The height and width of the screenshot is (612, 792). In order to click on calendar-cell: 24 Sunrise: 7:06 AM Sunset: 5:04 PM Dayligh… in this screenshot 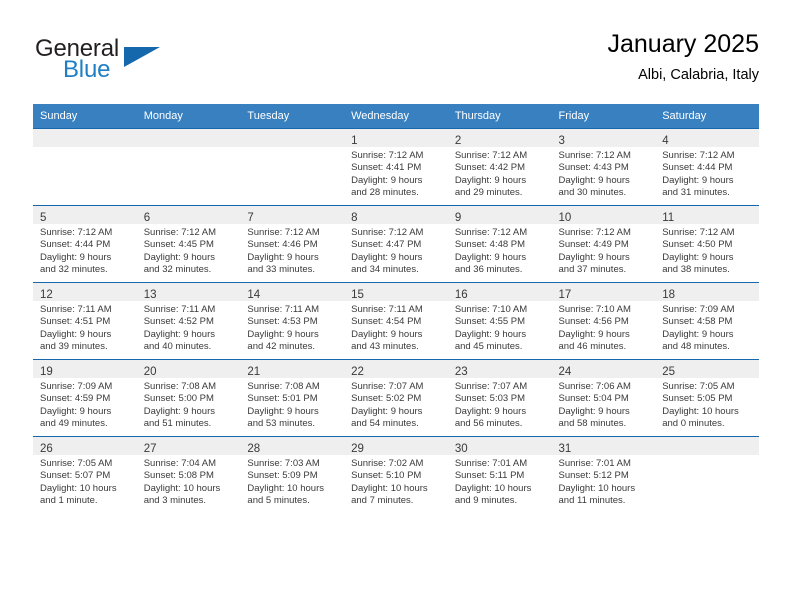, I will do `click(603, 398)`.